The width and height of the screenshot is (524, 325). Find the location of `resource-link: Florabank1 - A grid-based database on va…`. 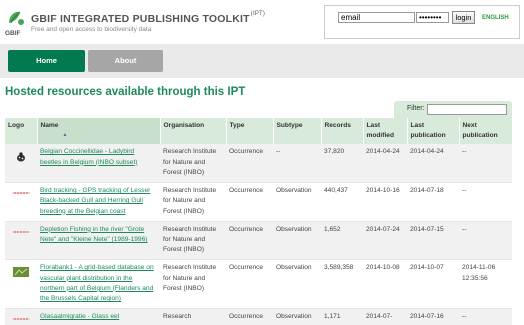

resource-link: Florabank1 - A grid-based database on va… is located at coordinates (97, 283).